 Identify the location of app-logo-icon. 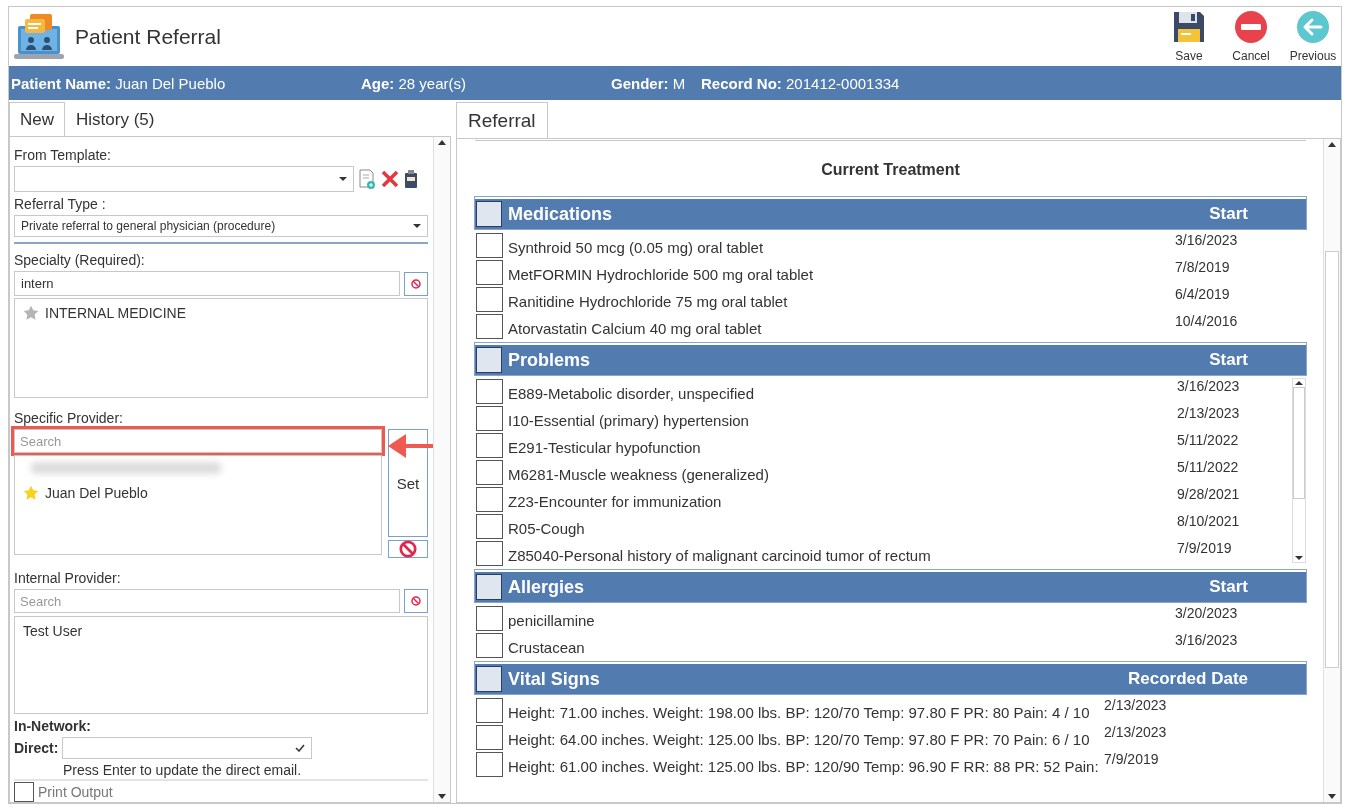
(39, 36).